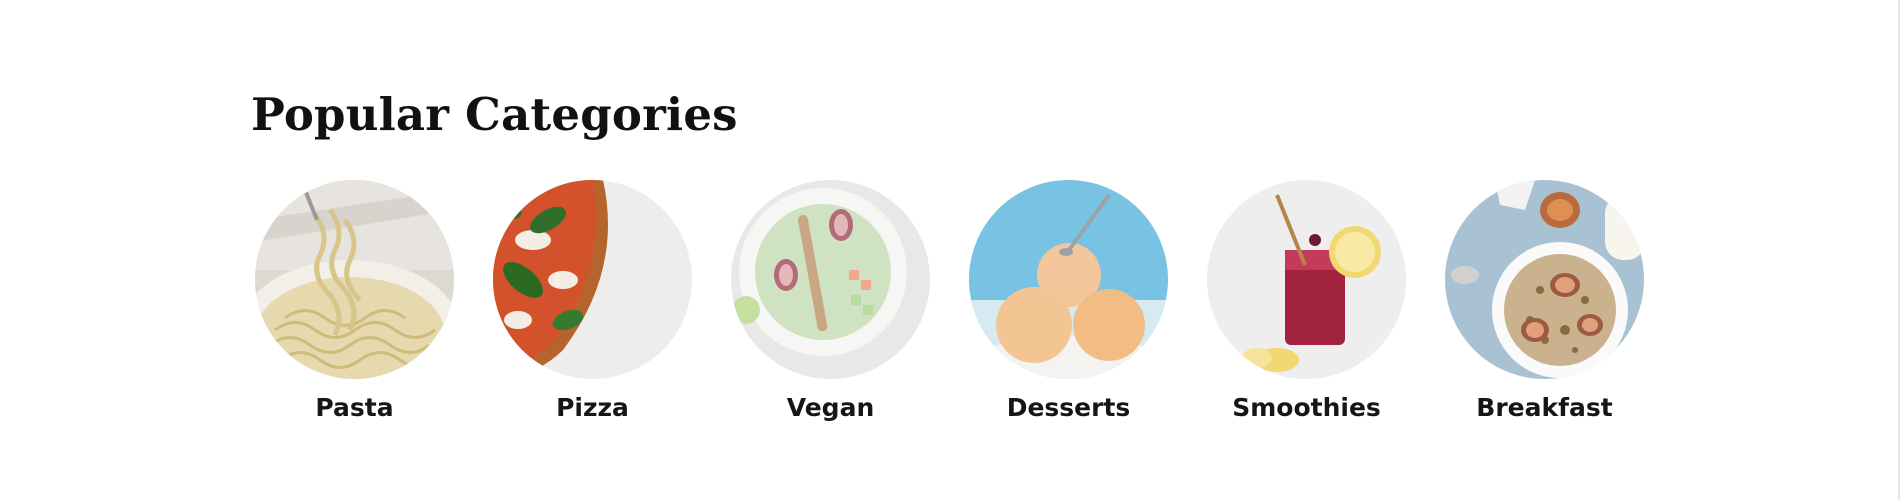  Describe the element at coordinates (1069, 408) in the screenshot. I see `category-label: Desserts` at that location.